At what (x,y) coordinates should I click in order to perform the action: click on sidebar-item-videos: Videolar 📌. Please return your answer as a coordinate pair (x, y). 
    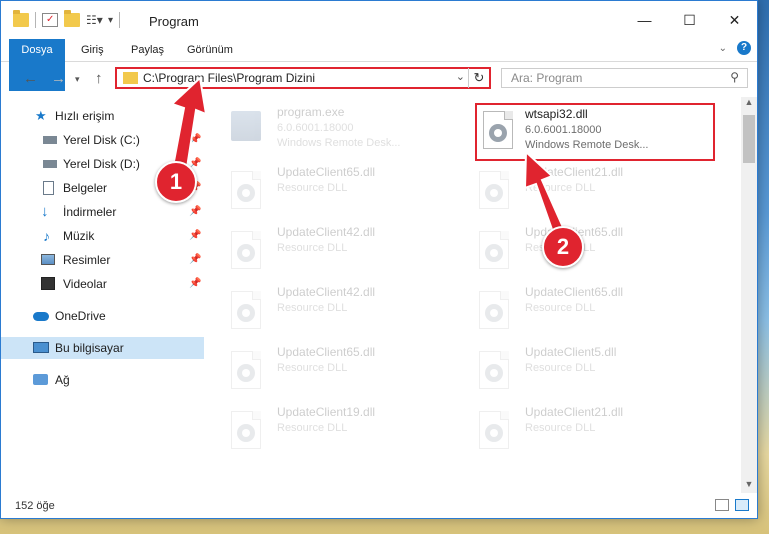
    Looking at the image, I should click on (102, 284).